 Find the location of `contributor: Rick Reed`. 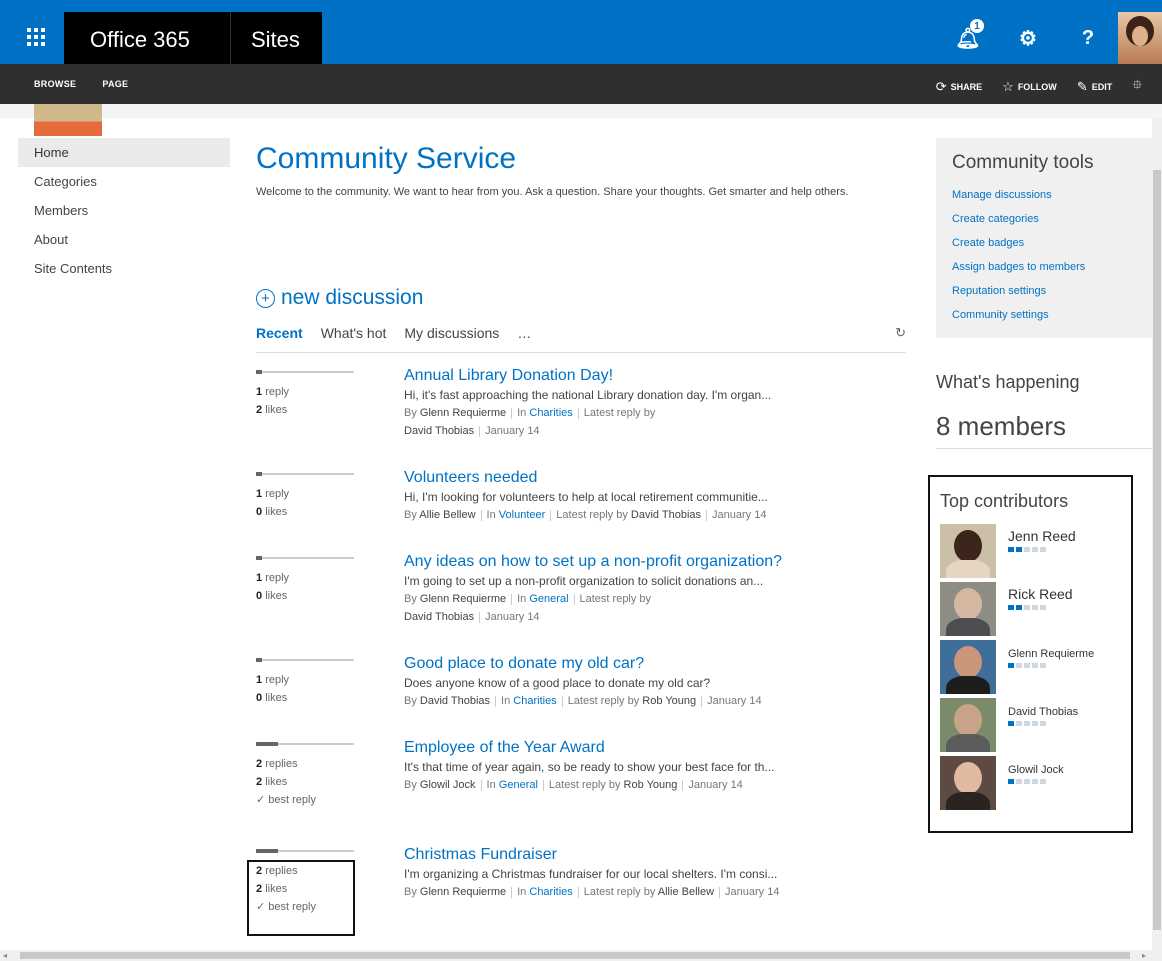

contributor: Rick Reed is located at coordinates (1035, 611).